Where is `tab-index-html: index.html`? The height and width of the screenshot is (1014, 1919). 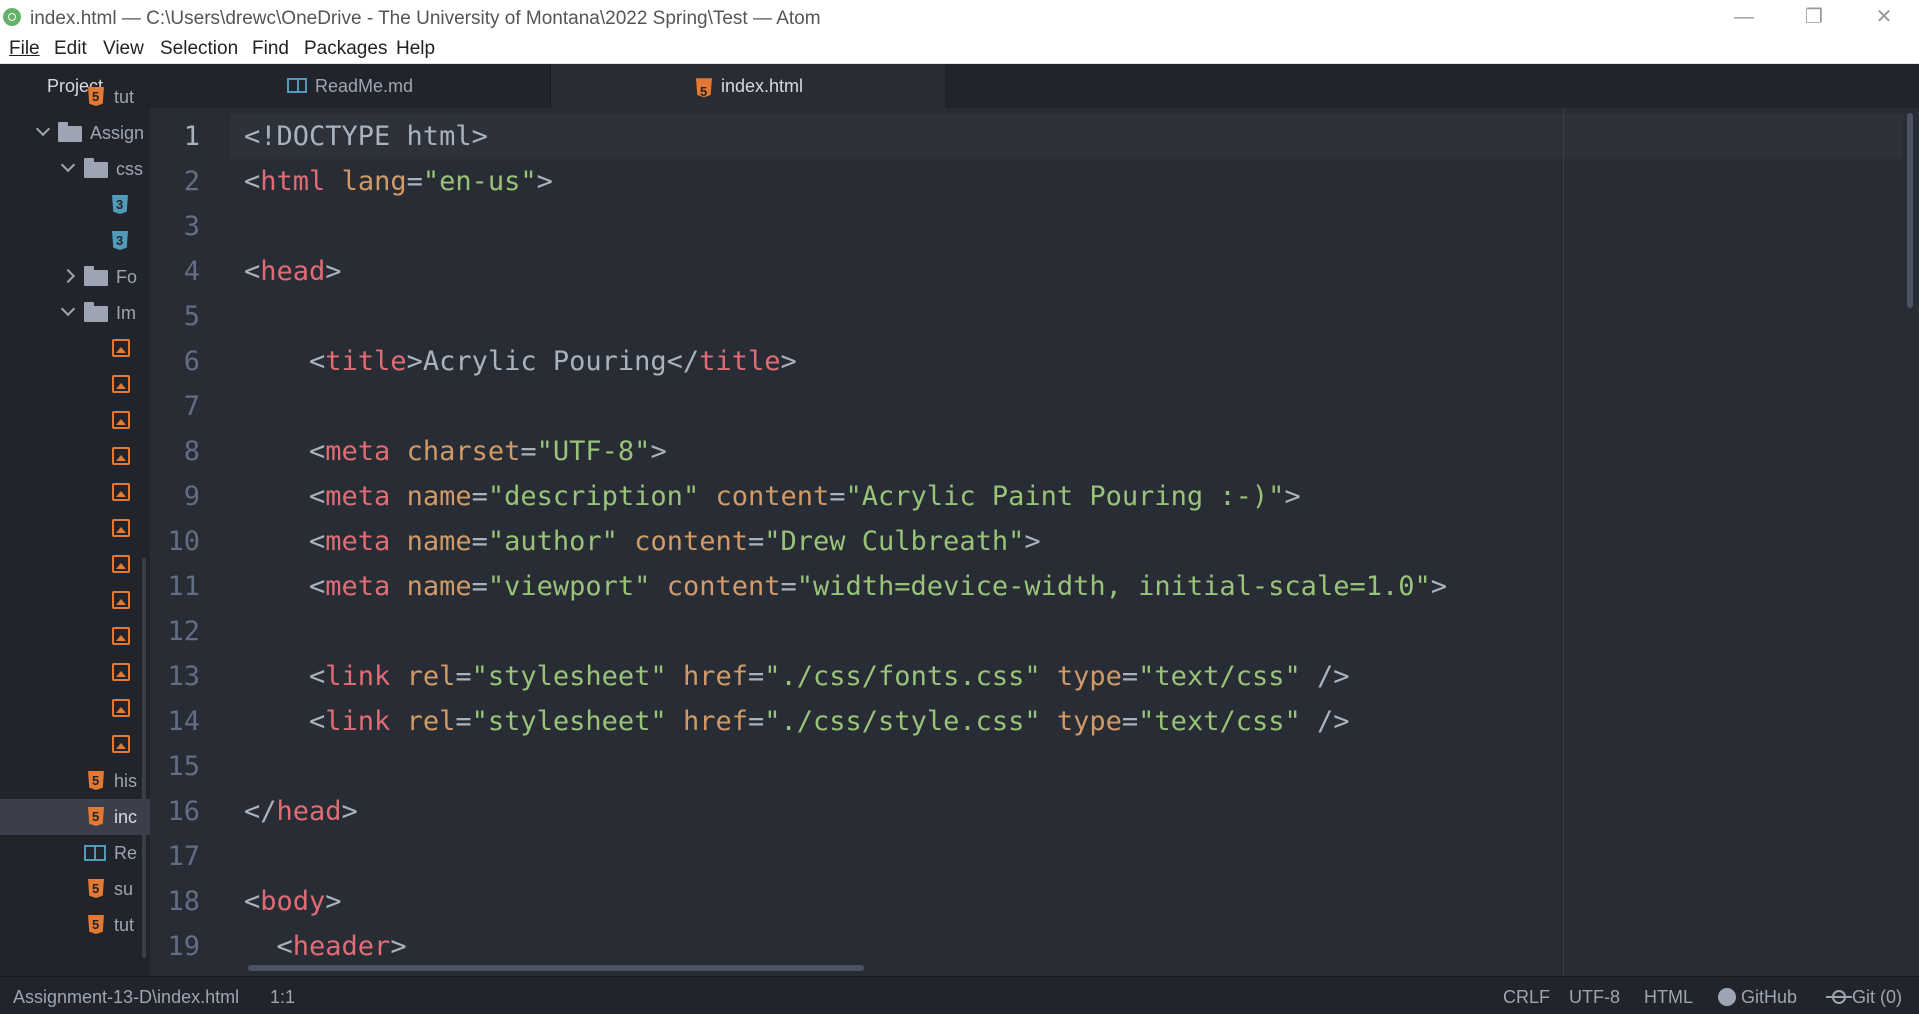 tab-index-html: index.html is located at coordinates (748, 86).